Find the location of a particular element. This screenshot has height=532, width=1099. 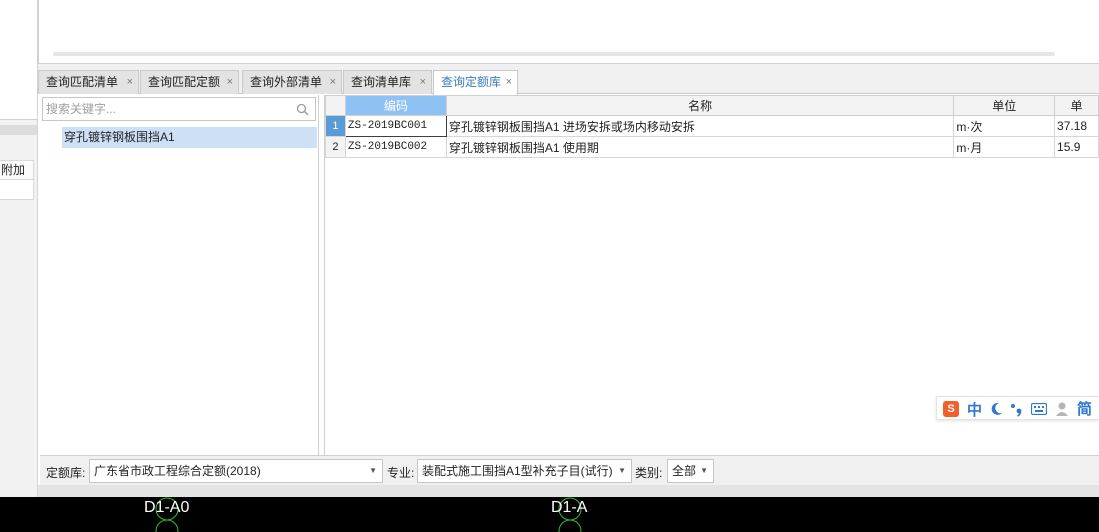

cad-viewport: D1-A0 D1-A is located at coordinates (549, 514).